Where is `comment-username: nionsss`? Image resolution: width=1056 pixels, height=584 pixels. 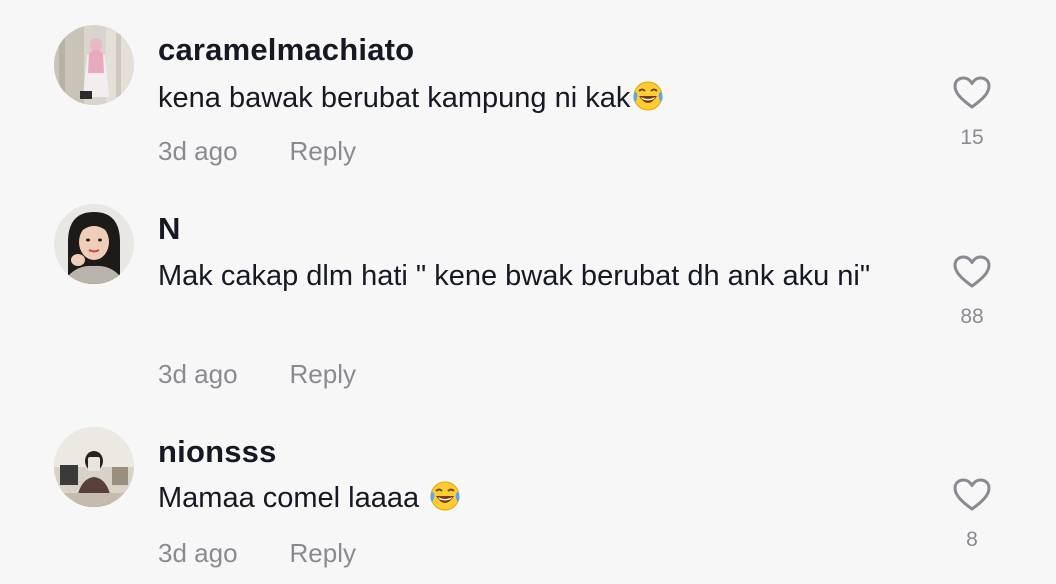 comment-username: nionsss is located at coordinates (217, 452).